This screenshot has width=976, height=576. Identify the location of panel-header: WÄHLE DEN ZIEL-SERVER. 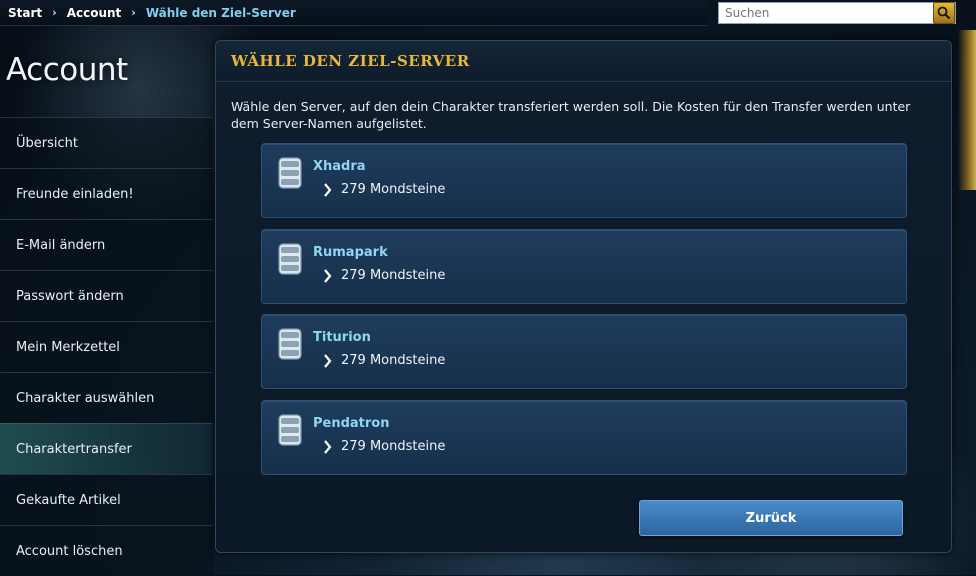
(583, 61).